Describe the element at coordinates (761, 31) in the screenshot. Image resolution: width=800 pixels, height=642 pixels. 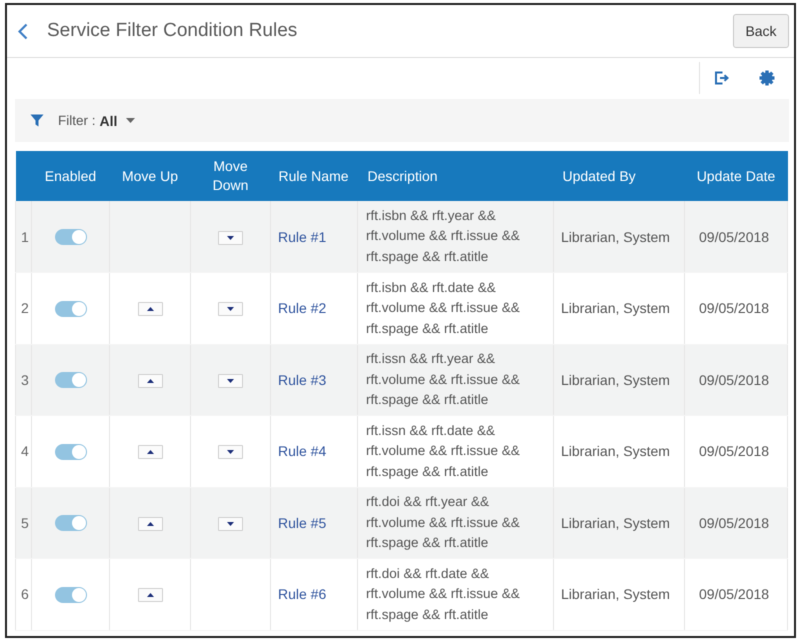
I see `back-button: Back` at that location.